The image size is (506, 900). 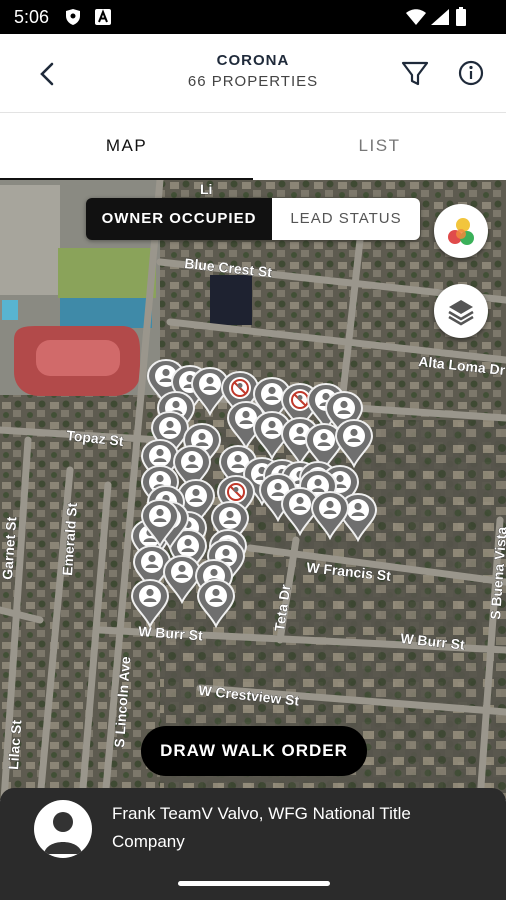 What do you see at coordinates (63, 833) in the screenshot?
I see `user-avatar-icon` at bounding box center [63, 833].